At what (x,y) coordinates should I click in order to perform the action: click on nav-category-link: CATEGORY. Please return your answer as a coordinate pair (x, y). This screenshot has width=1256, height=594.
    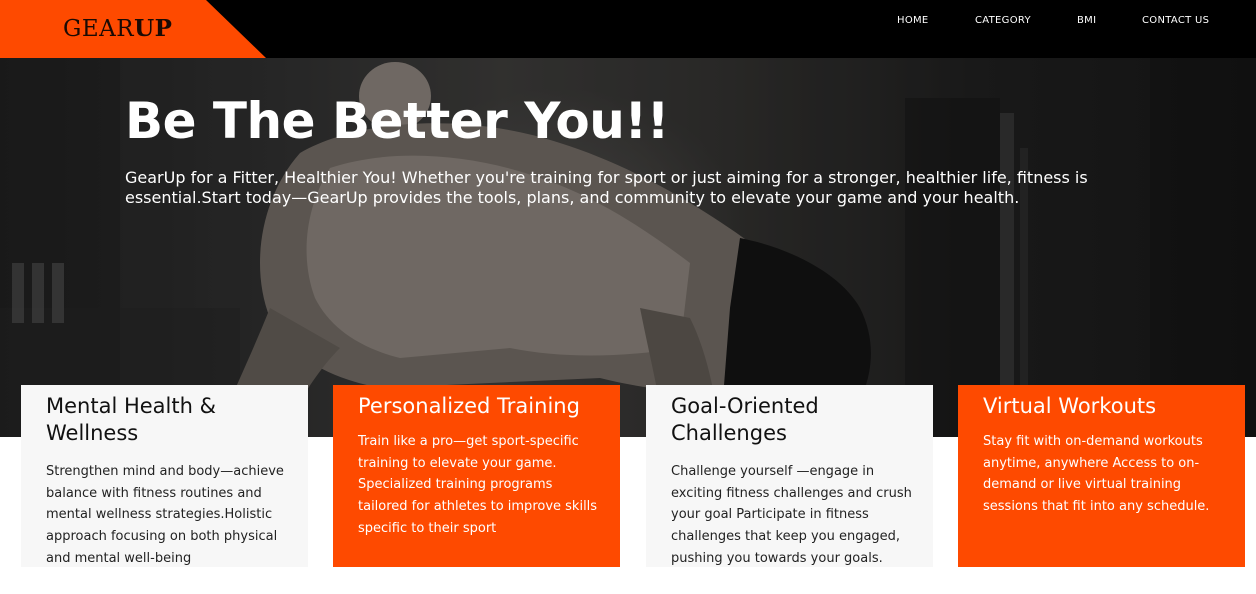
    Looking at the image, I should click on (1003, 21).